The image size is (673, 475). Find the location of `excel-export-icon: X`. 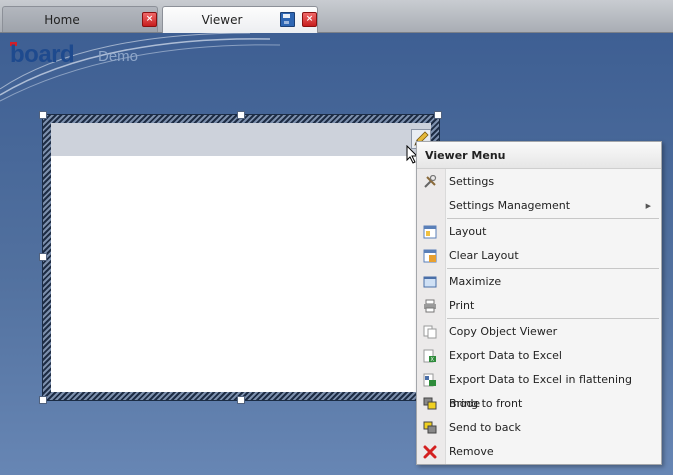

excel-export-icon: X is located at coordinates (429, 356).